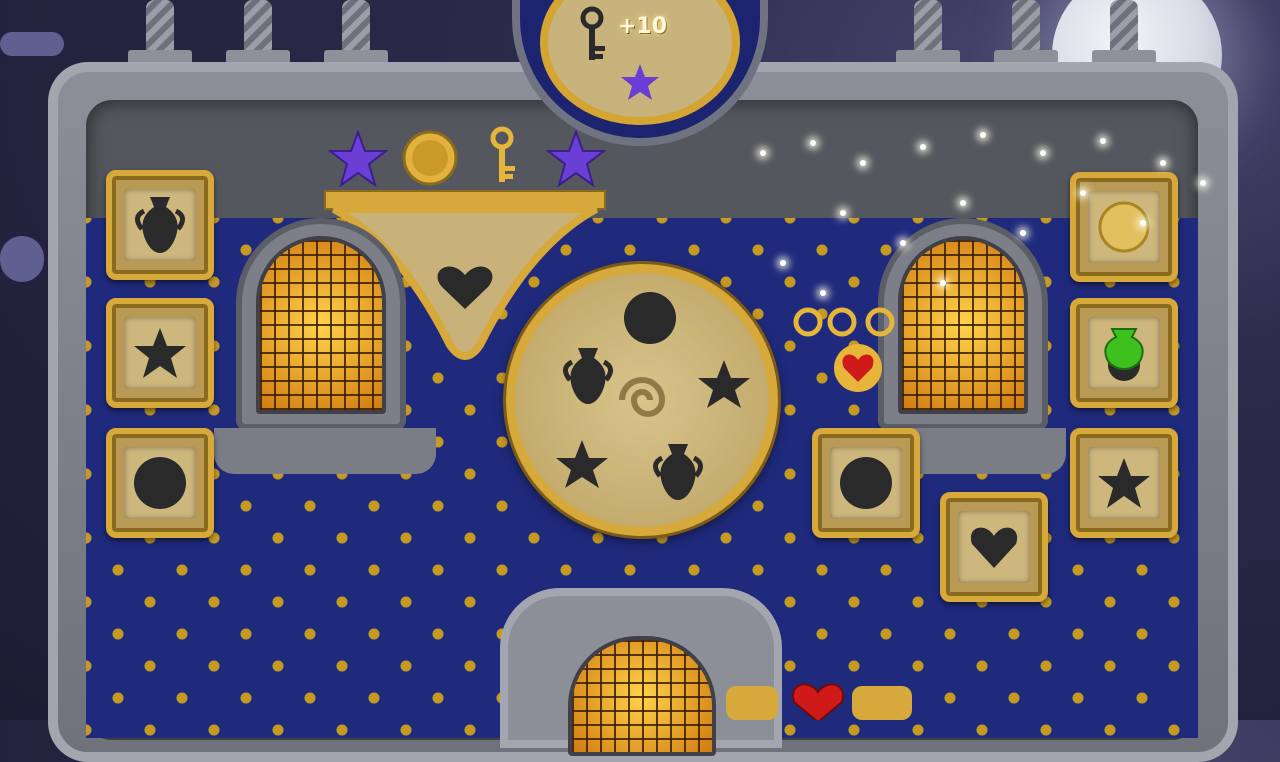  I want to click on spiral-center-icon, so click(642, 397).